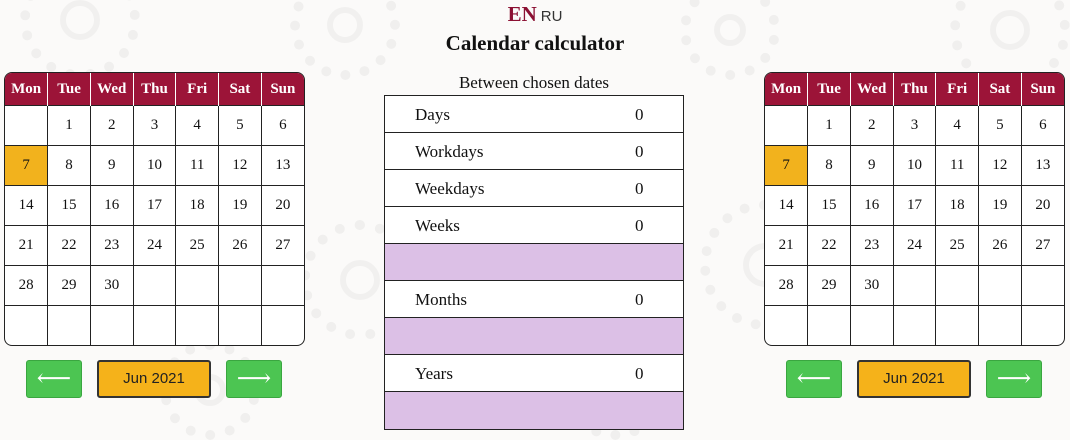  I want to click on result-row: Weekdays 0, so click(534, 188).